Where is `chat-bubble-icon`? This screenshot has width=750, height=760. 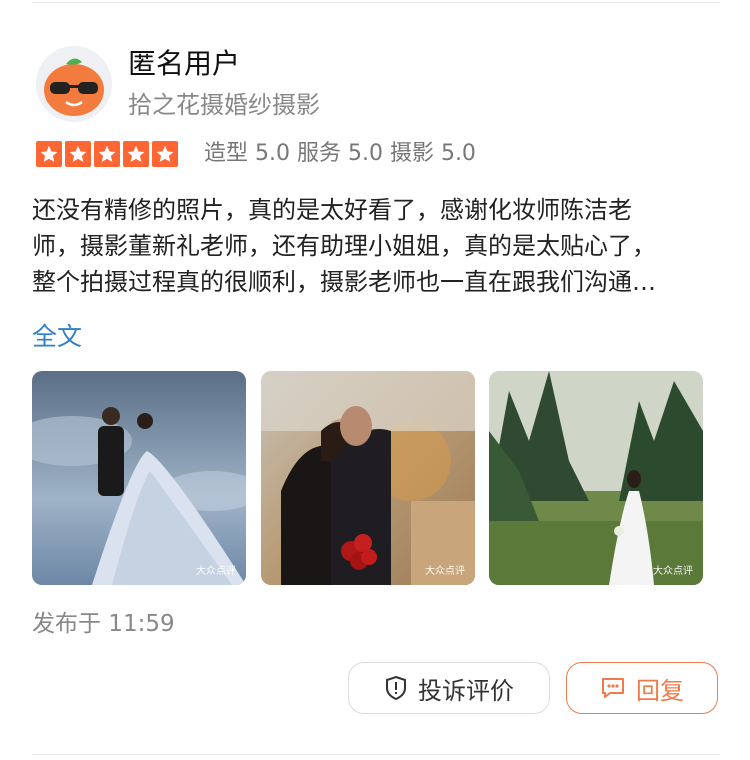 chat-bubble-icon is located at coordinates (613, 688).